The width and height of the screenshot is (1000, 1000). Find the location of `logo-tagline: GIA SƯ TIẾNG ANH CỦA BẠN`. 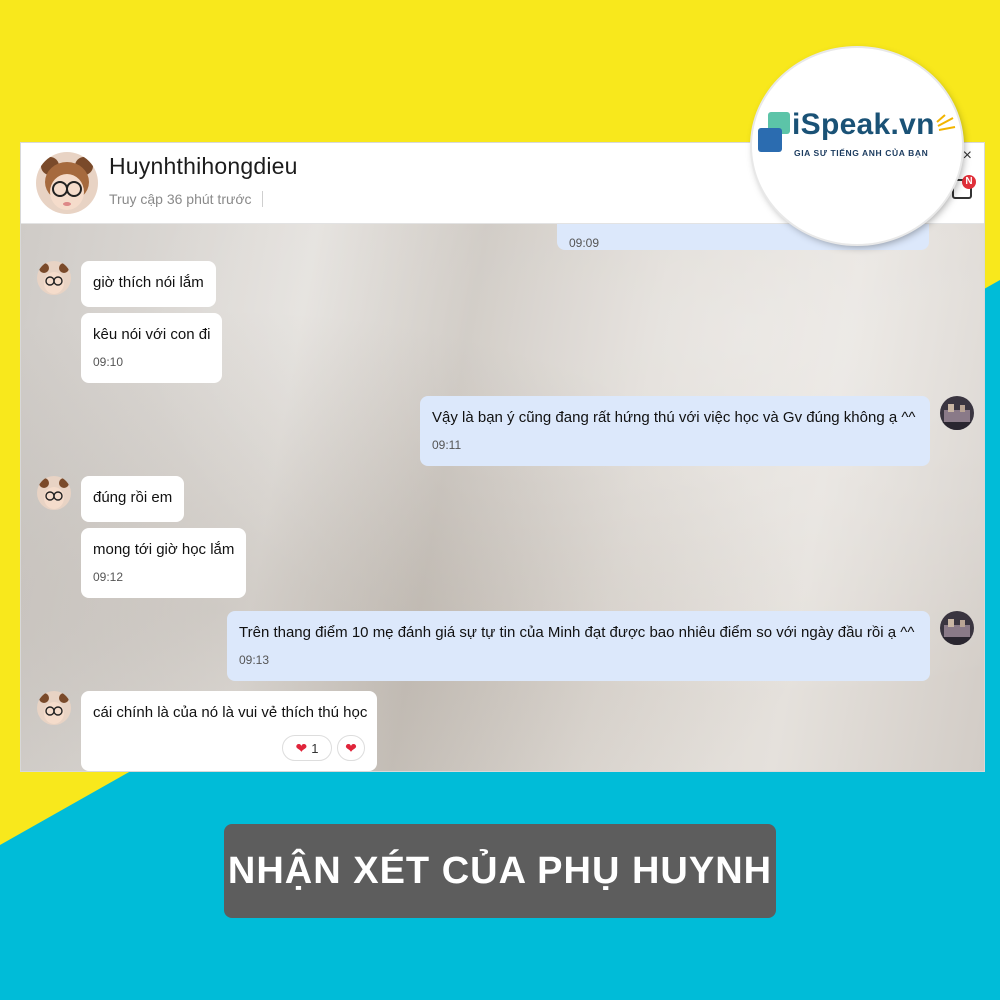

logo-tagline: GIA SƯ TIẾNG ANH CỦA BẠN is located at coordinates (861, 153).